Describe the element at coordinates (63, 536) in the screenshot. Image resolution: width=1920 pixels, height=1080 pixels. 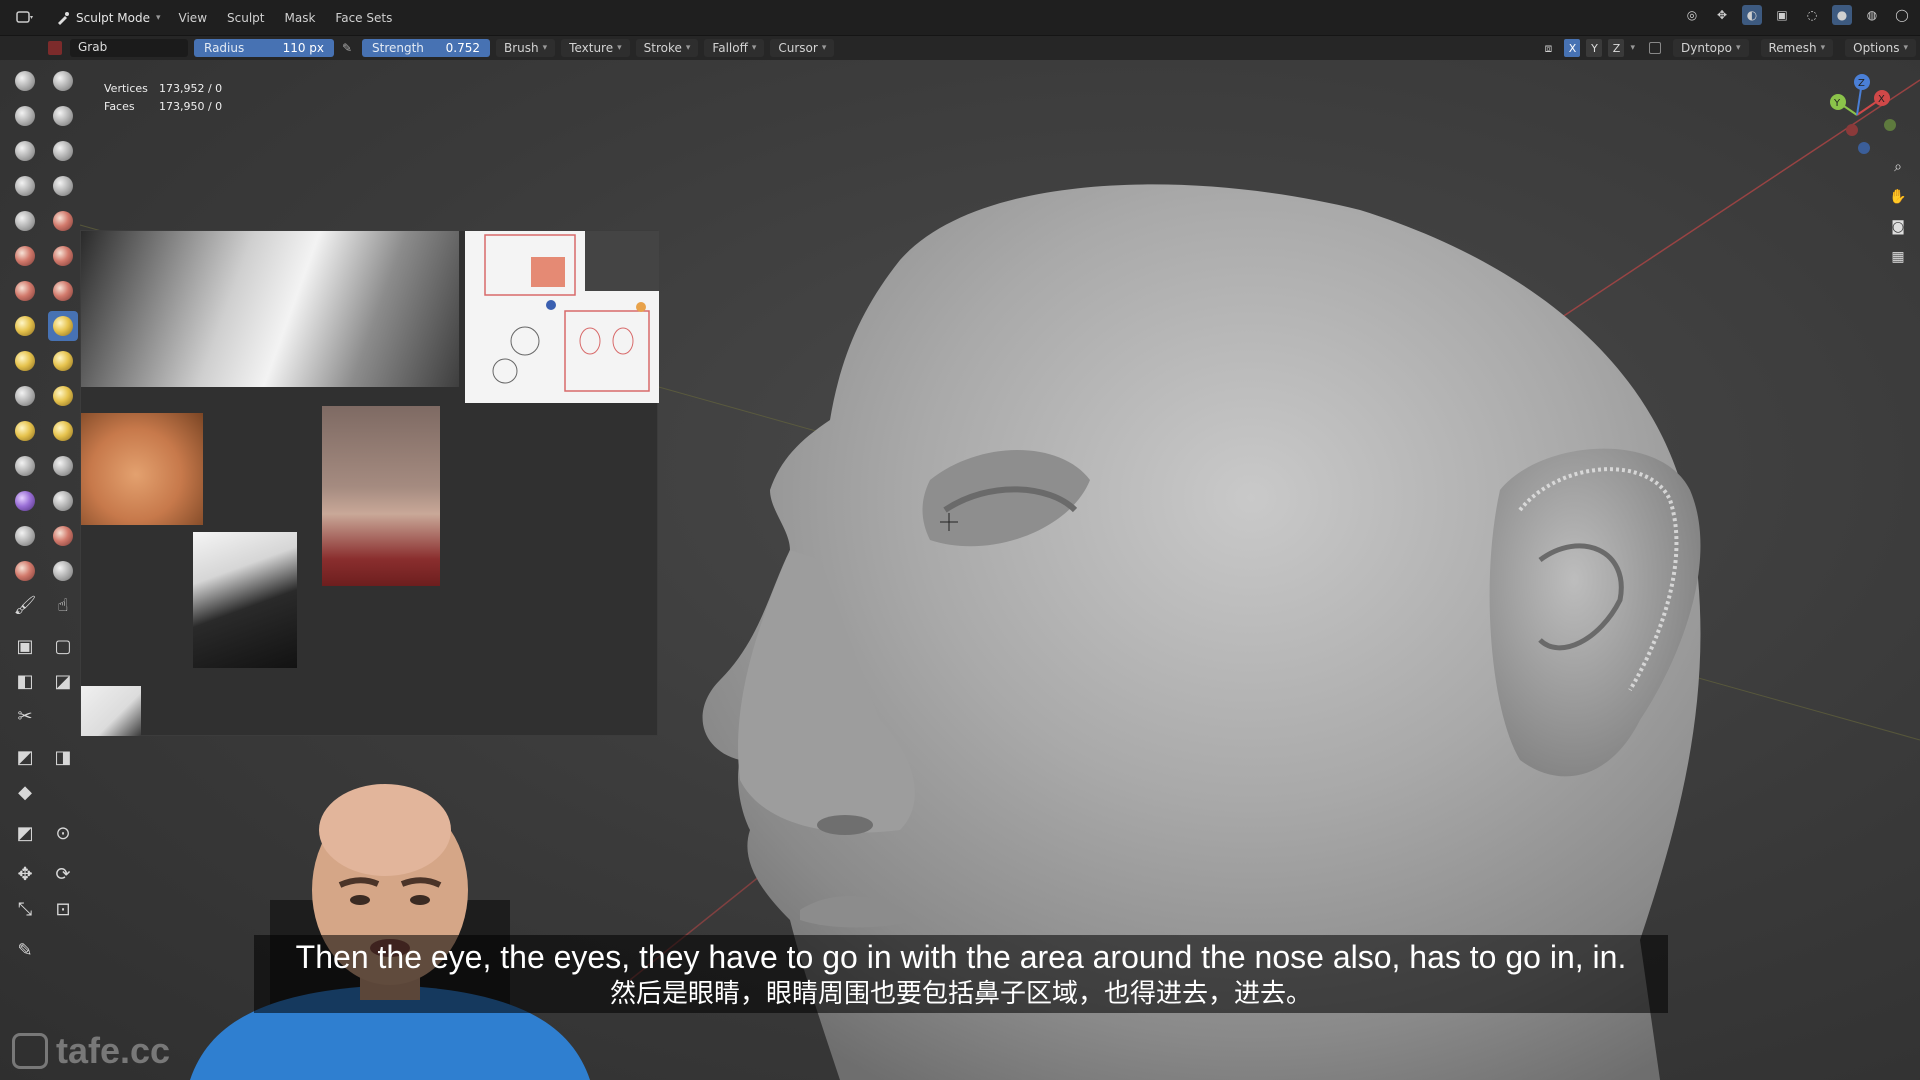
I see `draw-face-sets-tool` at that location.